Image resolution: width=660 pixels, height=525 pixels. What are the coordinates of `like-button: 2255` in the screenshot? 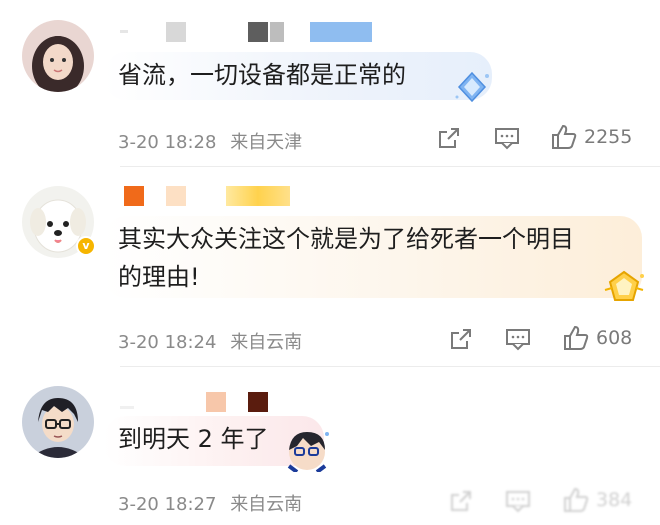 It's located at (591, 137).